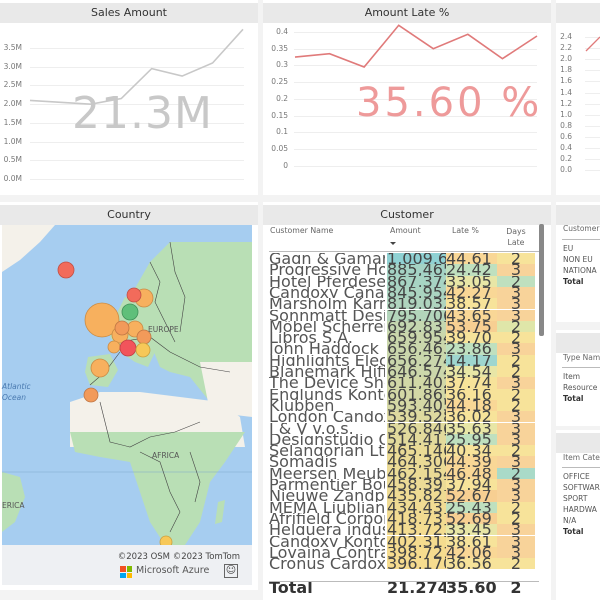  Describe the element at coordinates (16, 386) in the screenshot. I see `map-label-atlantic: Atlantic` at that location.